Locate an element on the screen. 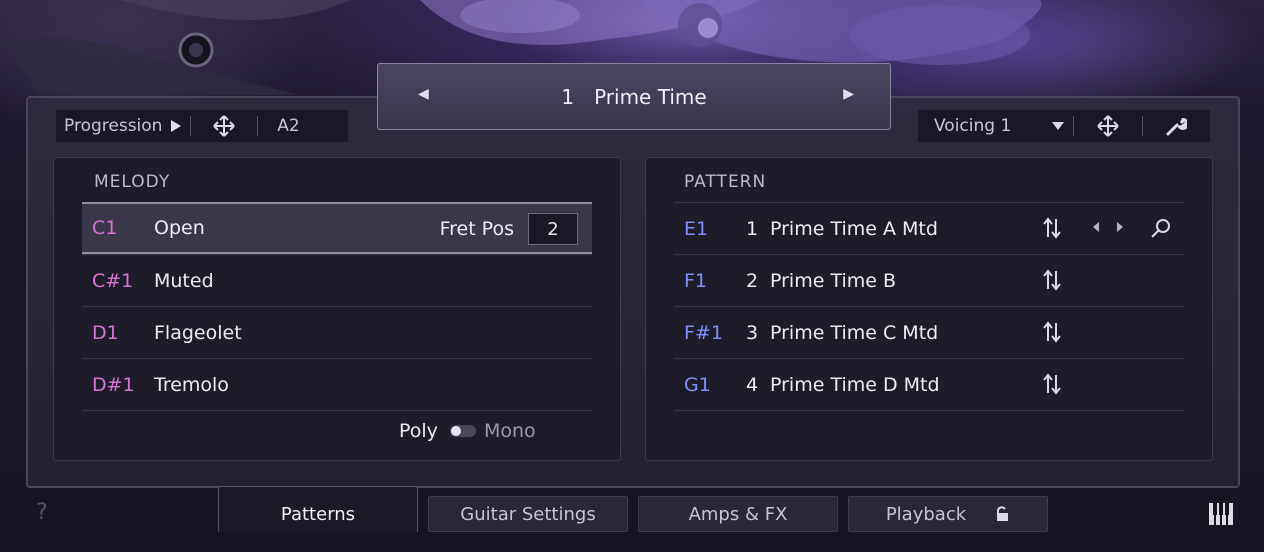 The image size is (1264, 552). pattern-label: Prime Time A Mtd is located at coordinates (854, 228).